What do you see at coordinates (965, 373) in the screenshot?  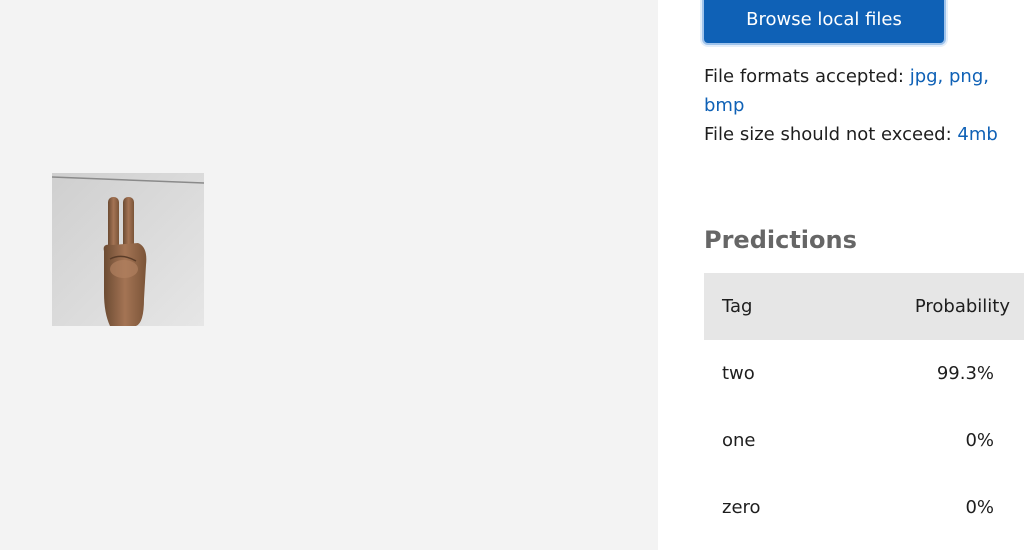 I see `probability-cell: 99.3%` at bounding box center [965, 373].